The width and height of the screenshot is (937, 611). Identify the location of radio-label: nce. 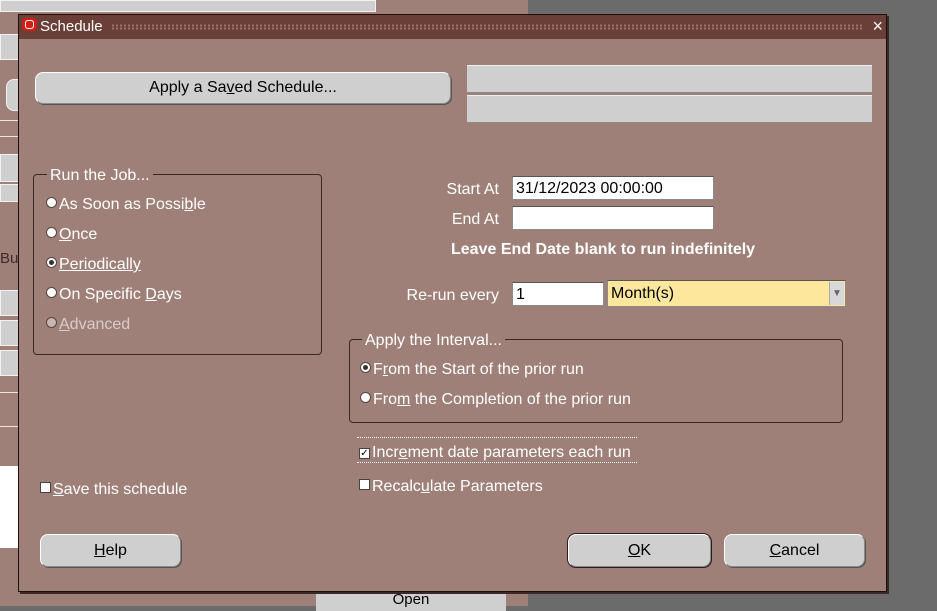
(84, 234).